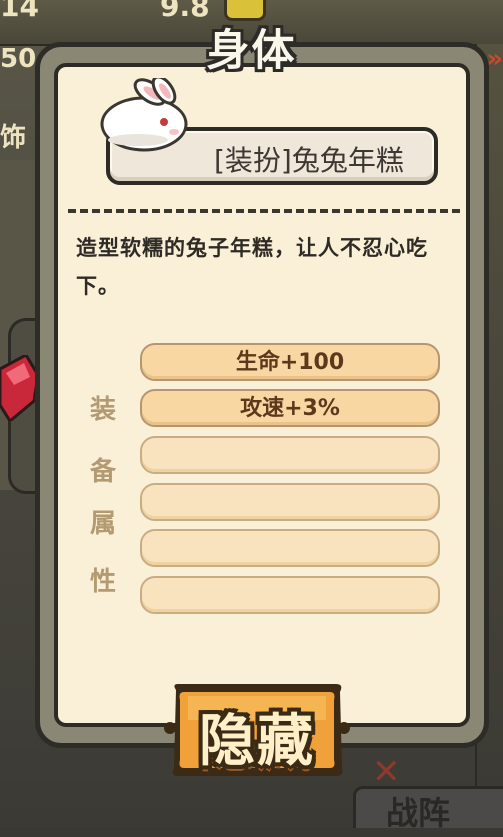  I want to click on attribute-label-char: 属, so click(102, 524).